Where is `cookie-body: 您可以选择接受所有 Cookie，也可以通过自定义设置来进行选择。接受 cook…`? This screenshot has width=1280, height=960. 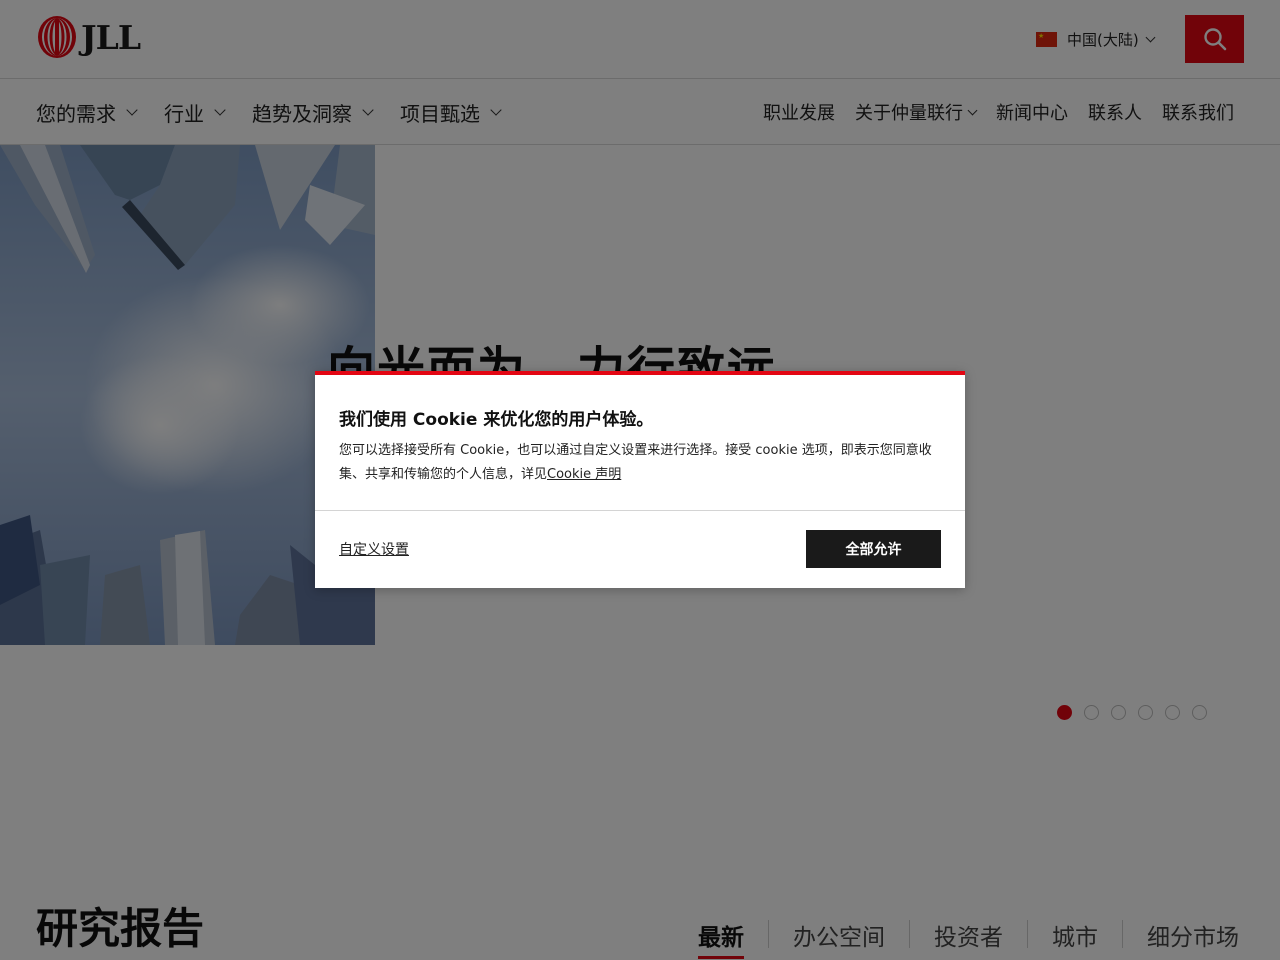
cookie-body: 您可以选择接受所有 Cookie，也可以通过自定义设置来进行选择。接受 cook… is located at coordinates (640, 463).